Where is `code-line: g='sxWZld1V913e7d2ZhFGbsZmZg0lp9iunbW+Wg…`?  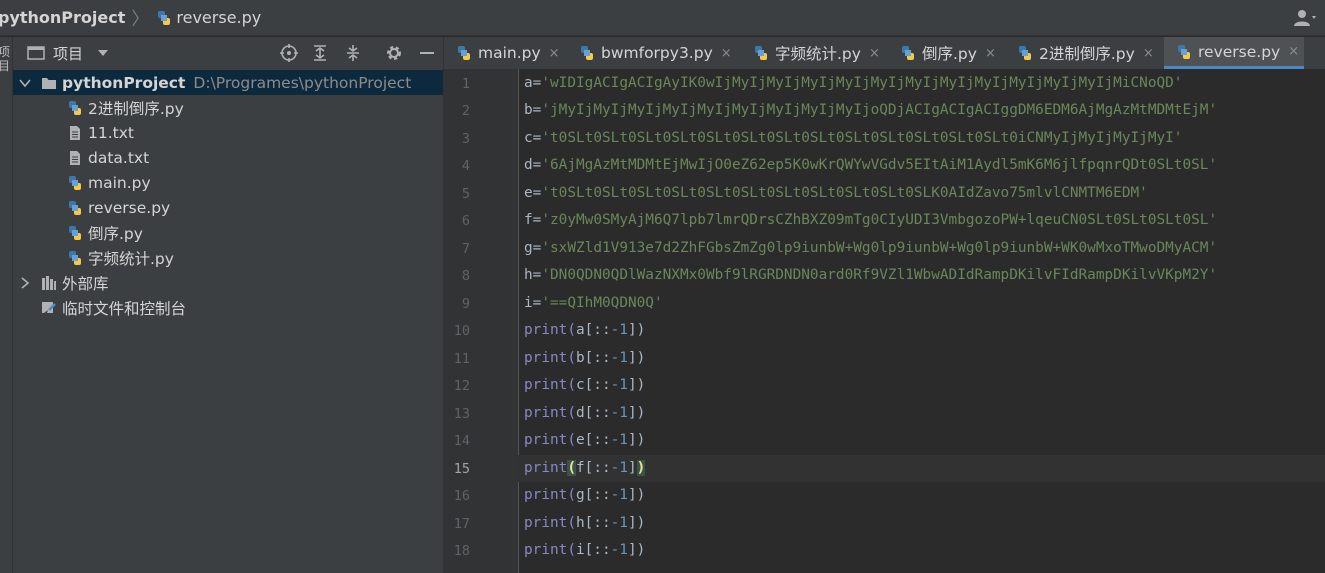
code-line: g='sxWZld1V913e7d2ZhFGbsZmZg0lp9iunbW+Wg… is located at coordinates (871, 248).